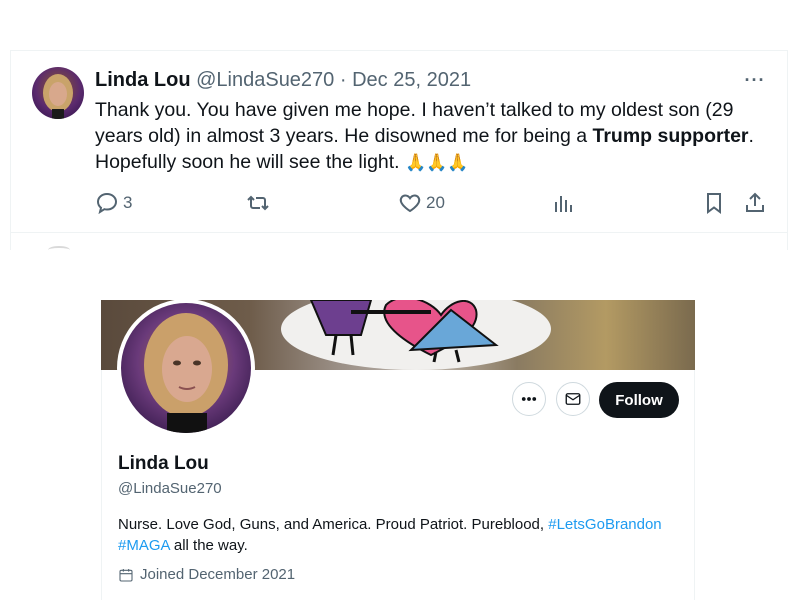 The height and width of the screenshot is (600, 800). What do you see at coordinates (410, 203) in the screenshot?
I see `like-icon` at bounding box center [410, 203].